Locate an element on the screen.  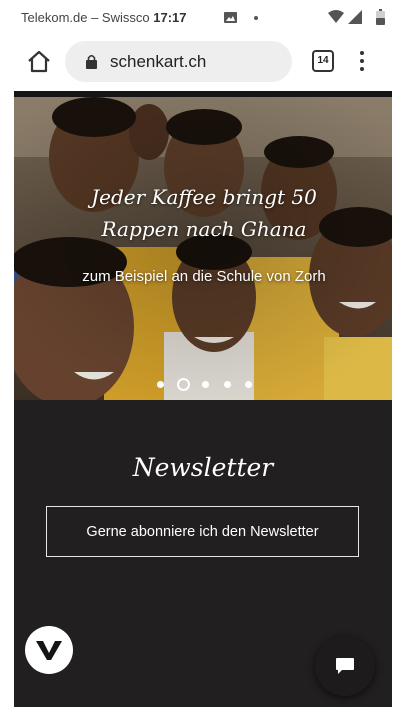
lock-icon is located at coordinates (91, 61).